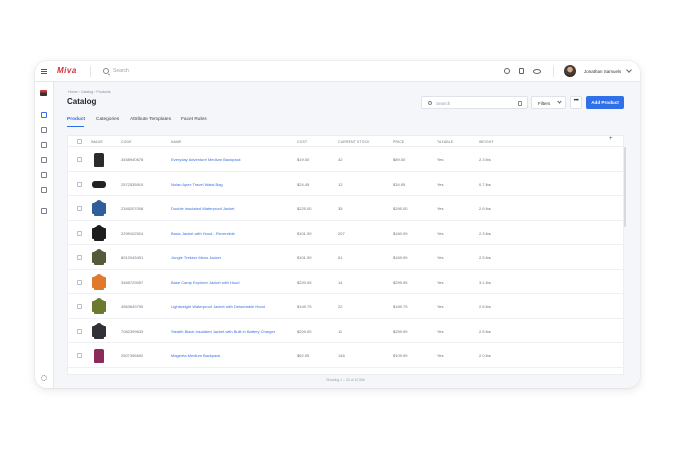 This screenshot has height=450, width=675. Describe the element at coordinates (486, 142) in the screenshot. I see `column-weight: WEIGHT` at that location.